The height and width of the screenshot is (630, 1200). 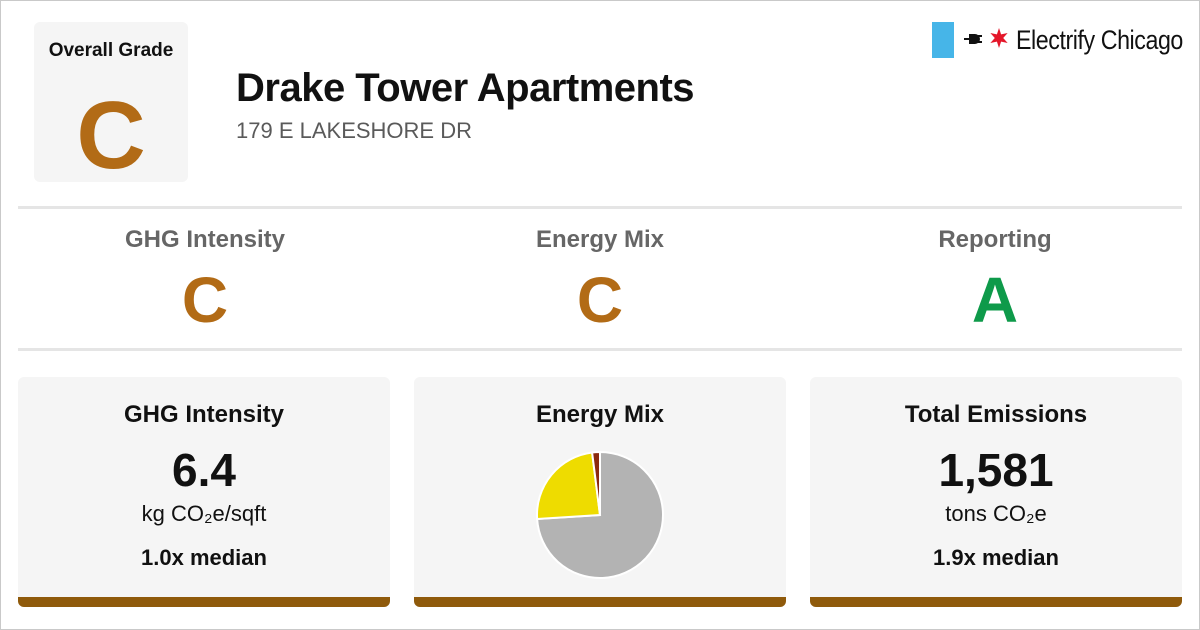 I want to click on ghg-intensity-grade: GHG Intensity C, so click(x=205, y=279).